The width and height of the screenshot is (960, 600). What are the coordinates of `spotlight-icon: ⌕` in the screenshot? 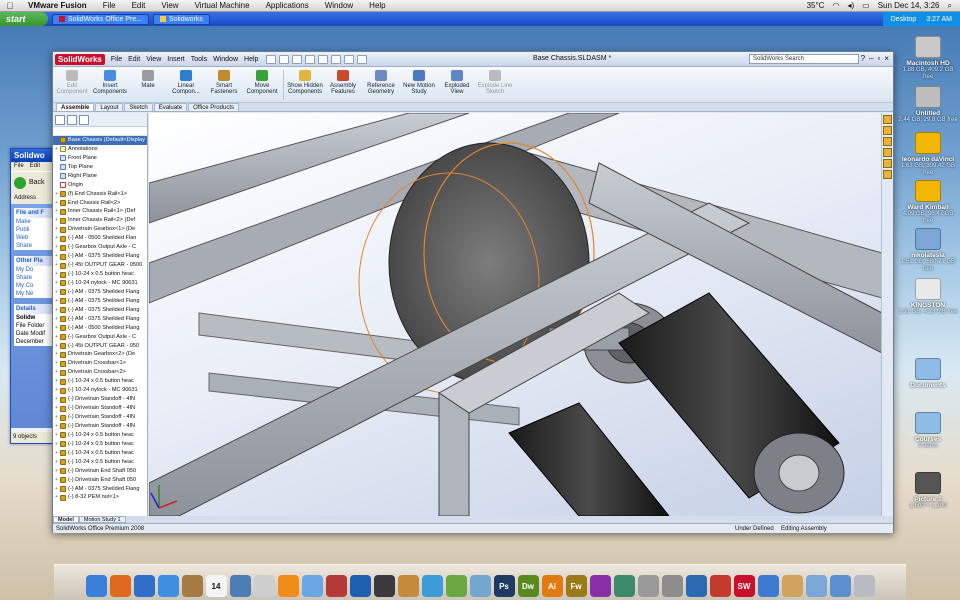 It's located at (950, 6).